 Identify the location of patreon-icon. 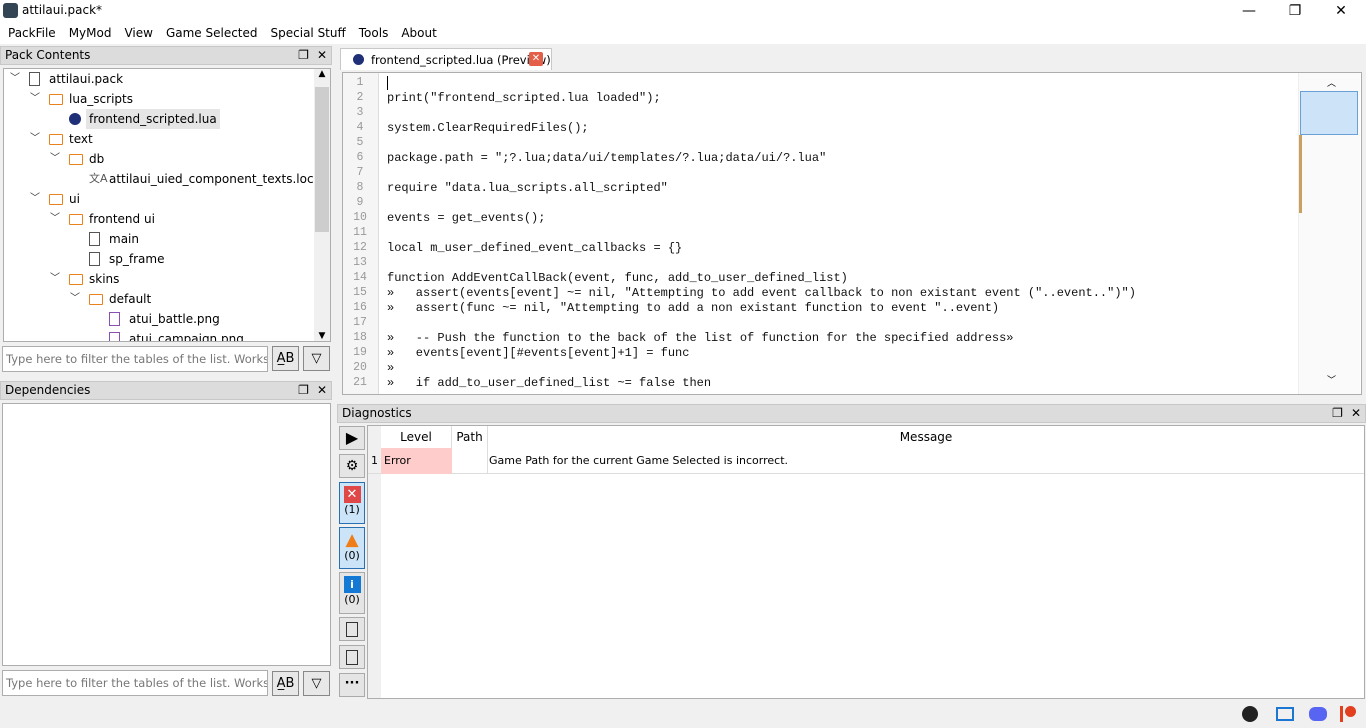
(1348, 714).